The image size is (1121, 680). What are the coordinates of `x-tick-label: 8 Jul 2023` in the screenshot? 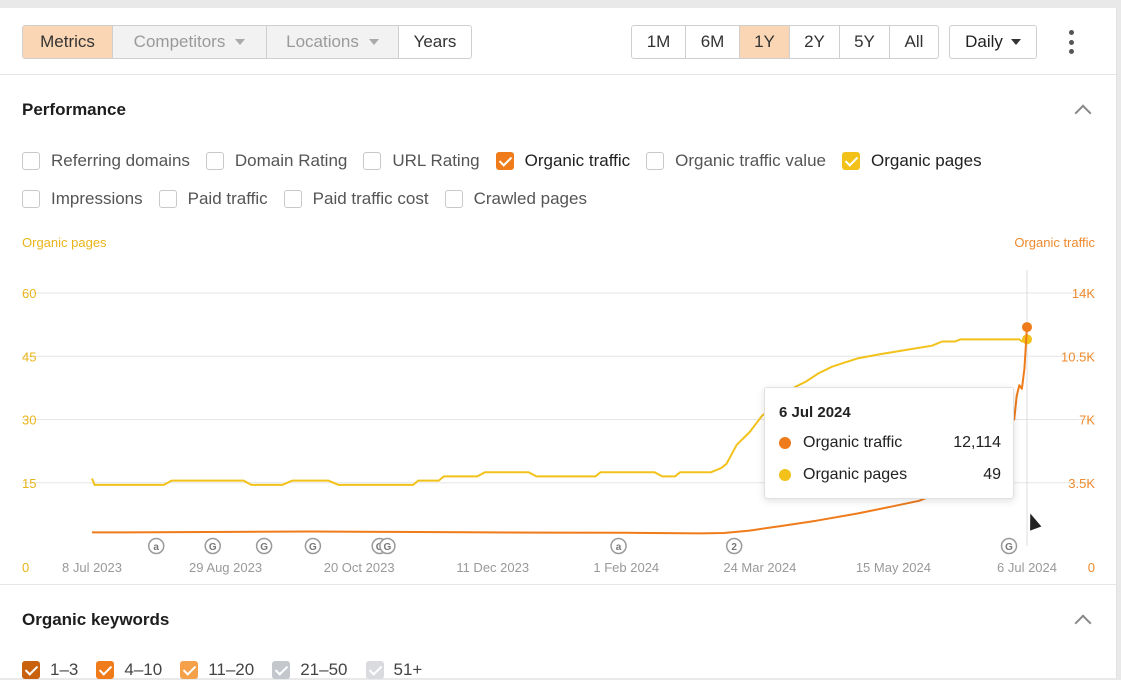 It's located at (92, 567).